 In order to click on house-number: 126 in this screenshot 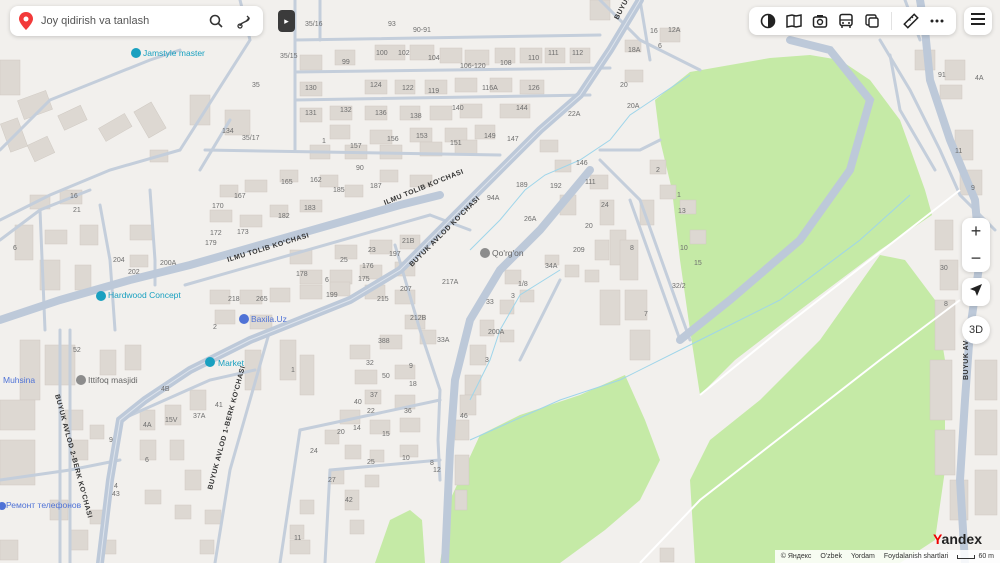, I will do `click(534, 88)`.